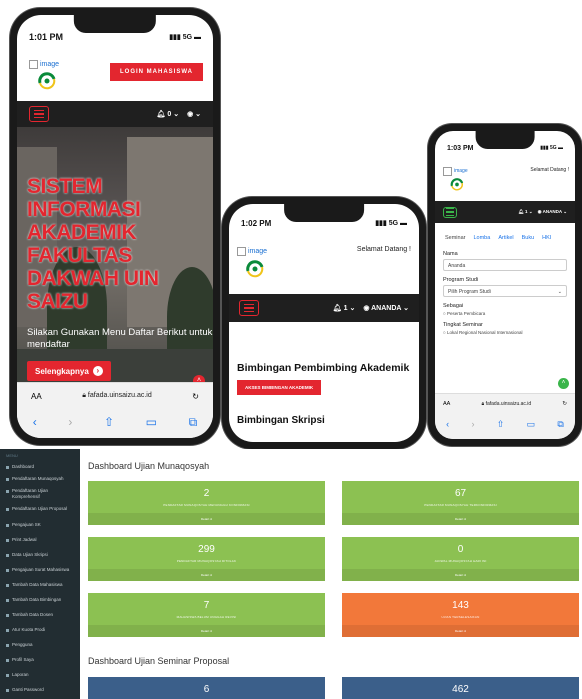  I want to click on stat-caption: JADWAL MUNAQOSYAH HARI INI, so click(460, 561).